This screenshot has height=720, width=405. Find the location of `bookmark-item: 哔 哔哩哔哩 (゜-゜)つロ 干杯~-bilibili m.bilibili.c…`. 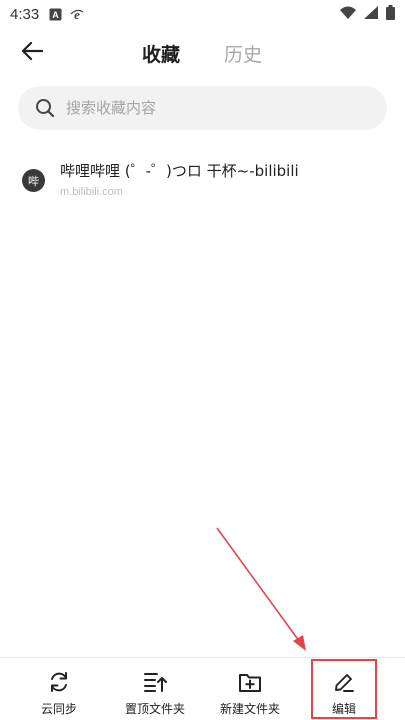

bookmark-item: 哔 哔哩哔哩 (゜-゜)つロ 干杯~-bilibili m.bilibili.c… is located at coordinates (202, 178).